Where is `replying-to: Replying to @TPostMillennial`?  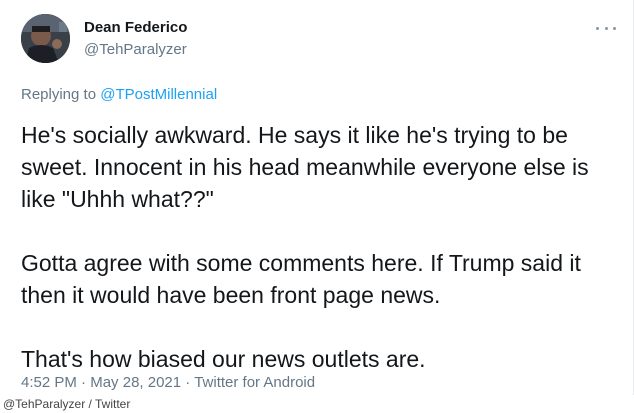 replying-to: Replying to @TPostMillennial is located at coordinates (119, 94).